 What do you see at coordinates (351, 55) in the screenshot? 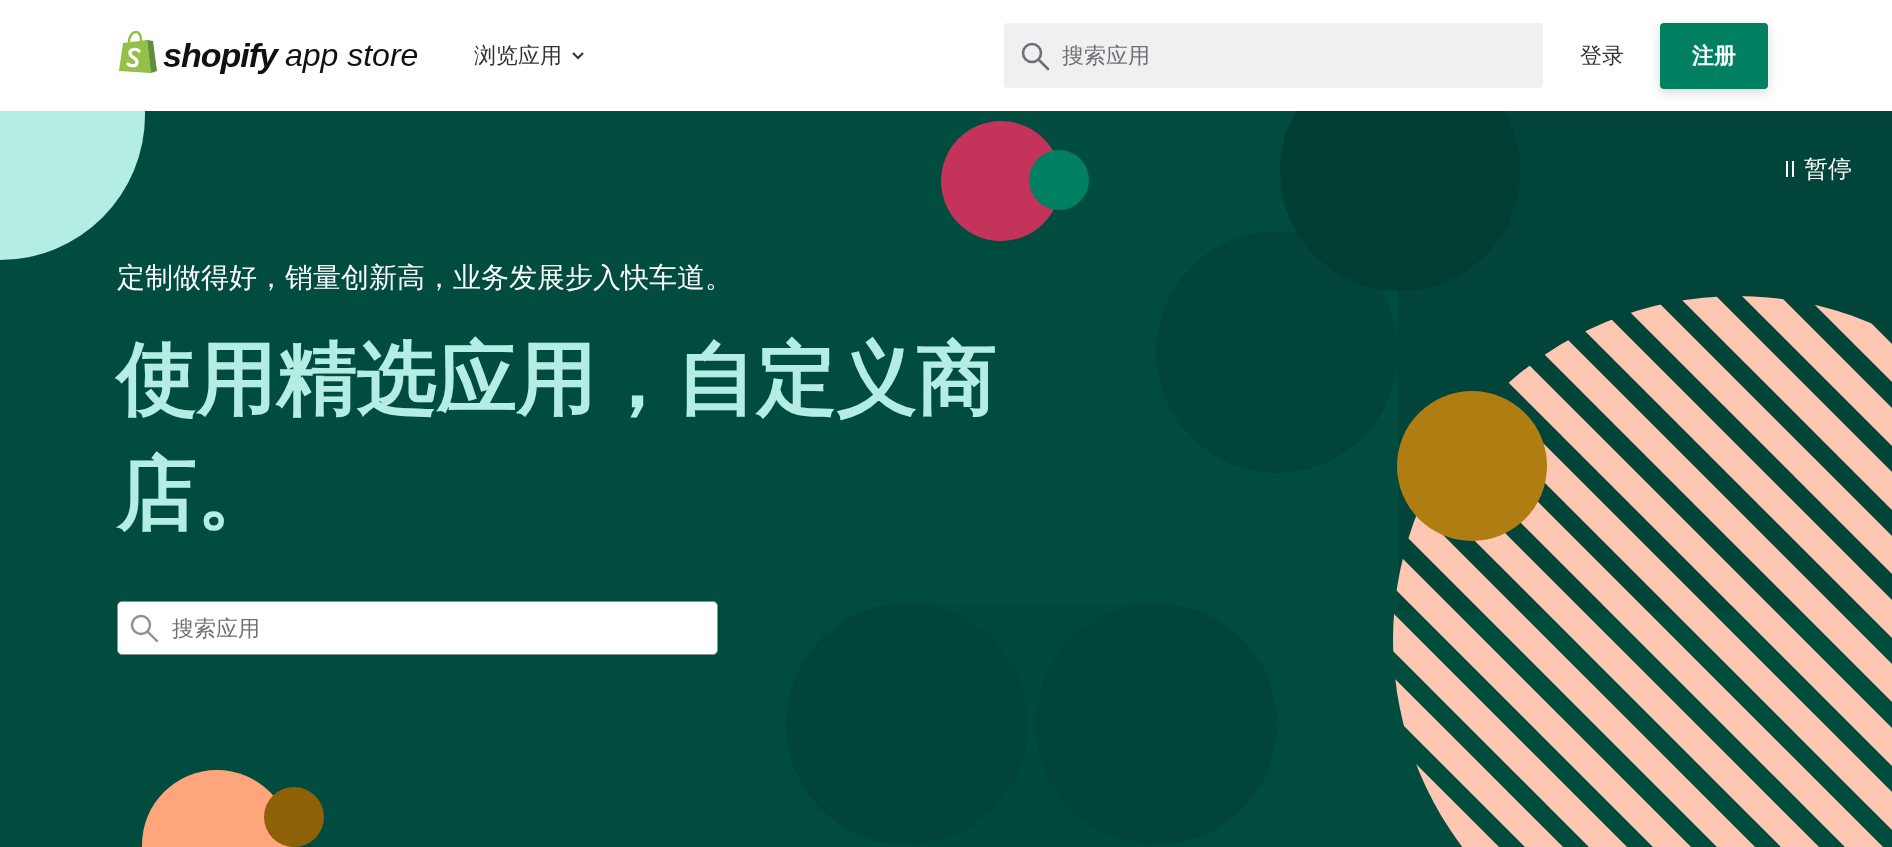
I see `logo-suffix: app store` at bounding box center [351, 55].